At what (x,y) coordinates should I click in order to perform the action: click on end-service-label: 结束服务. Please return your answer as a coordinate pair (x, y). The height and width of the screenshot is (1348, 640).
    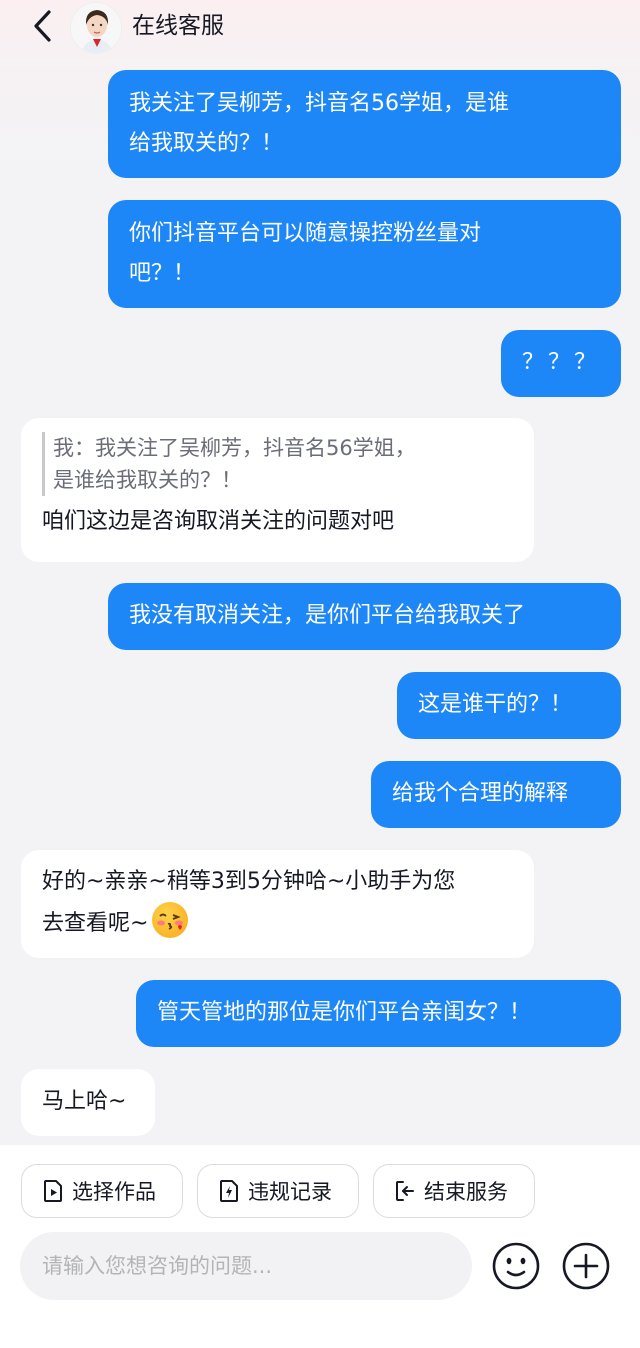
    Looking at the image, I should click on (466, 1192).